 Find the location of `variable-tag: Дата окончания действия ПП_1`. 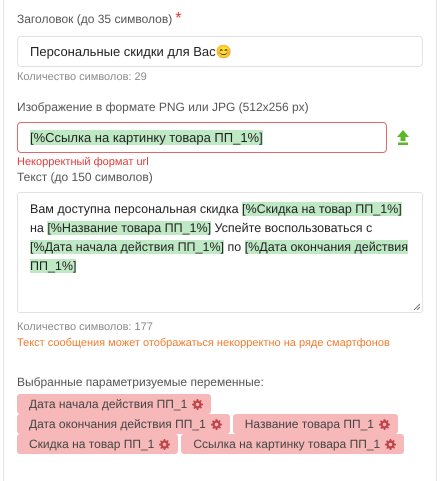

variable-tag: Дата окончания действия ПП_1 is located at coordinates (123, 424).